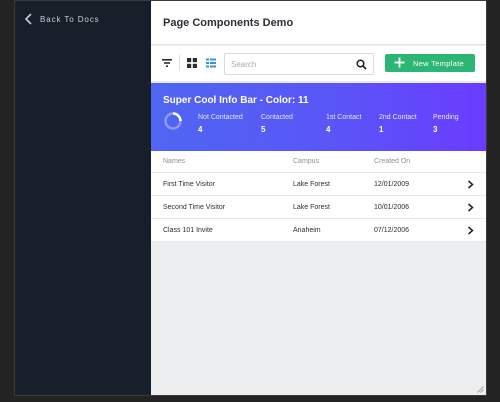  Describe the element at coordinates (318, 23) in the screenshot. I see `page-header: Page Components Demo` at that location.